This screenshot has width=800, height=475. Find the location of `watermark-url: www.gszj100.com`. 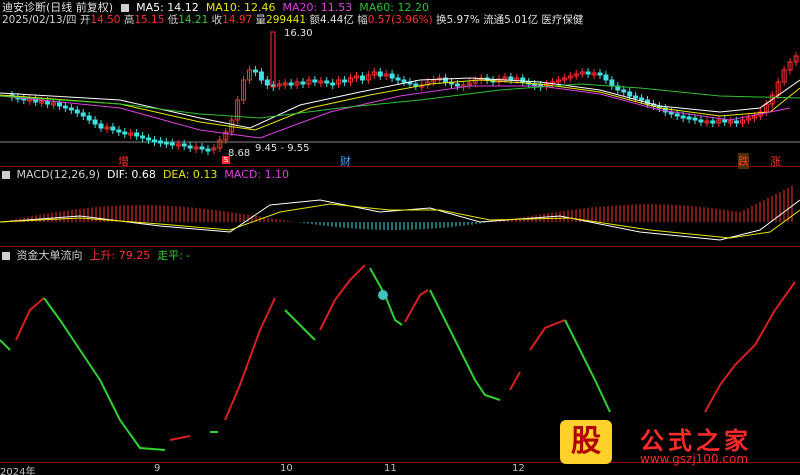

watermark-url: www.gszj100.com is located at coordinates (694, 459).